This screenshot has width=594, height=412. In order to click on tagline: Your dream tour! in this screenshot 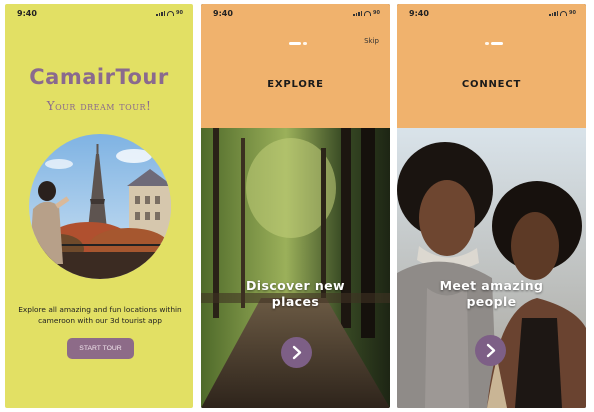, I will do `click(99, 106)`.